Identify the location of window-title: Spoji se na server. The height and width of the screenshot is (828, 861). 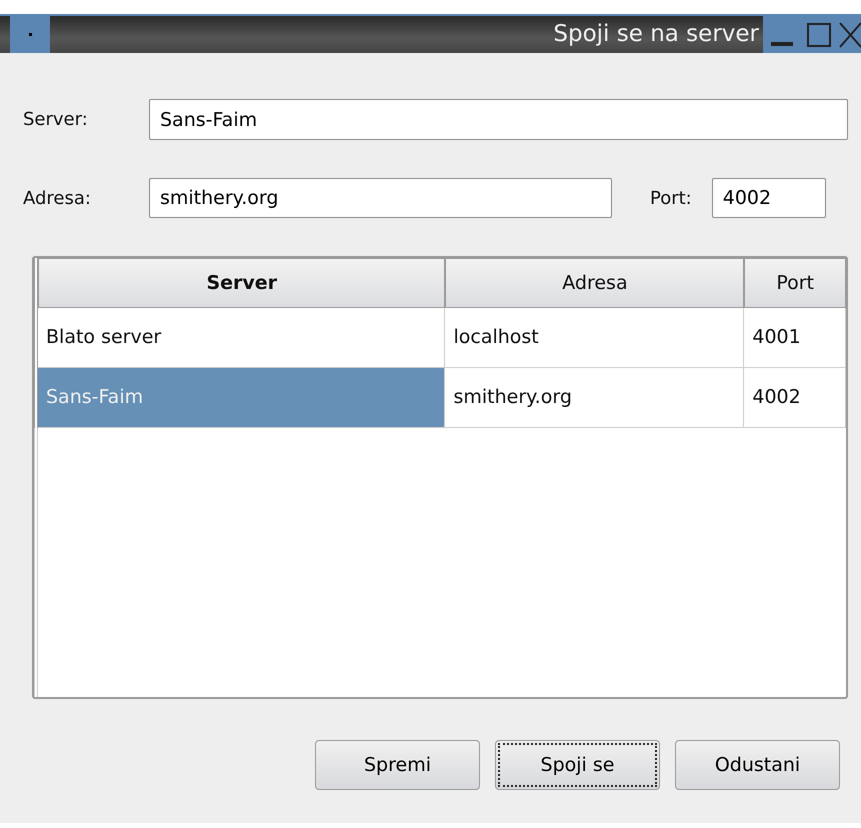
(656, 35).